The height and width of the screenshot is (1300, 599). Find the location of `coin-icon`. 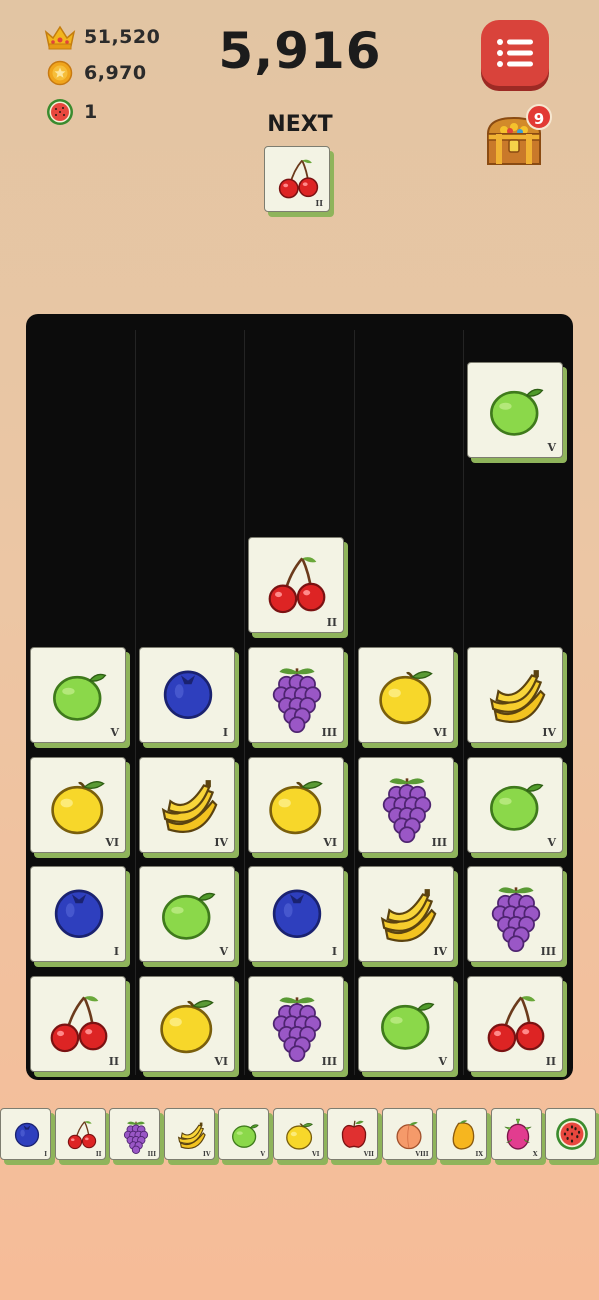

coin-icon is located at coordinates (60, 73).